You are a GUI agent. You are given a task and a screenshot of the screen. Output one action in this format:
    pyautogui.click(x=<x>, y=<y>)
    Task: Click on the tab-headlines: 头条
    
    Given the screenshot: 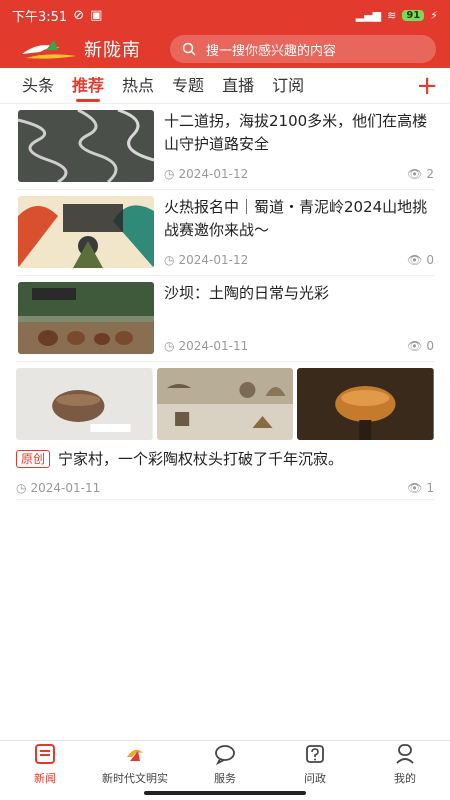 What is the action you would take?
    pyautogui.click(x=38, y=86)
    